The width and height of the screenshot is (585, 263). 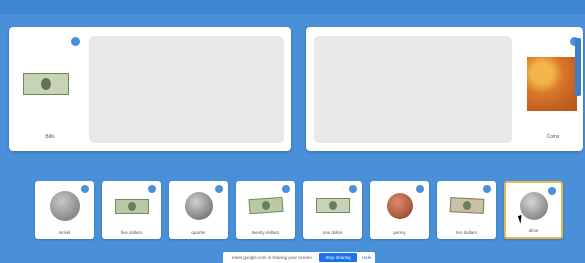 I want to click on card-label: dime, so click(x=533, y=230).